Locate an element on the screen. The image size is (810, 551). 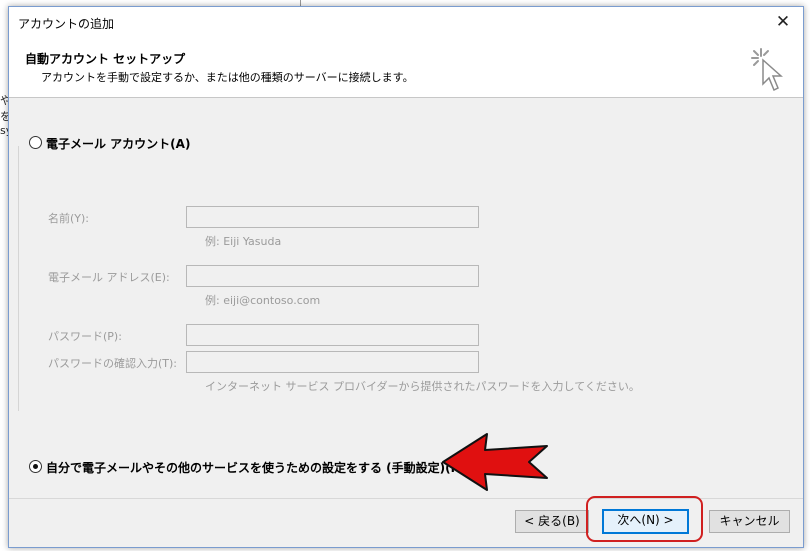
back-button: < 戻る(B) is located at coordinates (552, 521).